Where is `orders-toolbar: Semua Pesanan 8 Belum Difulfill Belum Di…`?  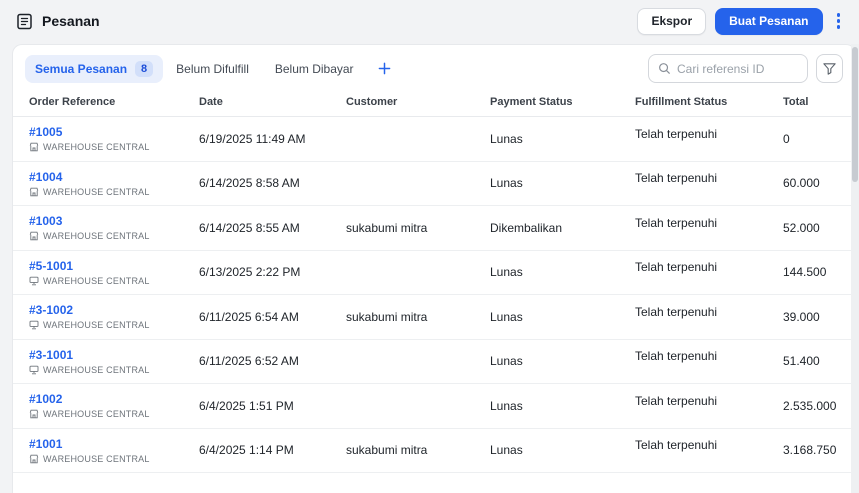
orders-toolbar: Semua Pesanan 8 Belum Difulfill Belum Di… is located at coordinates (434, 68).